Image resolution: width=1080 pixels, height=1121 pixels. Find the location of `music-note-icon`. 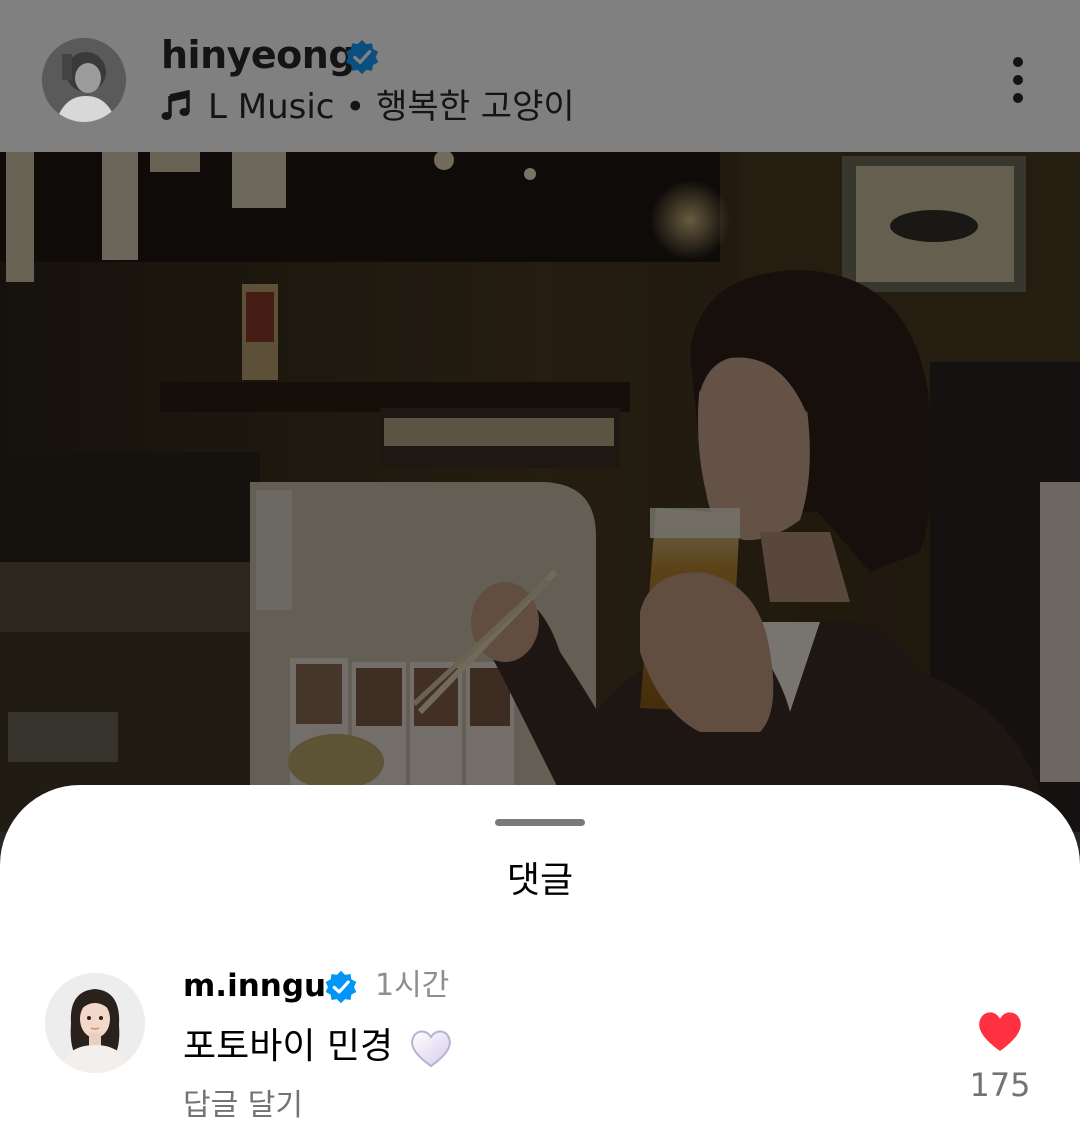

music-note-icon is located at coordinates (175, 105).